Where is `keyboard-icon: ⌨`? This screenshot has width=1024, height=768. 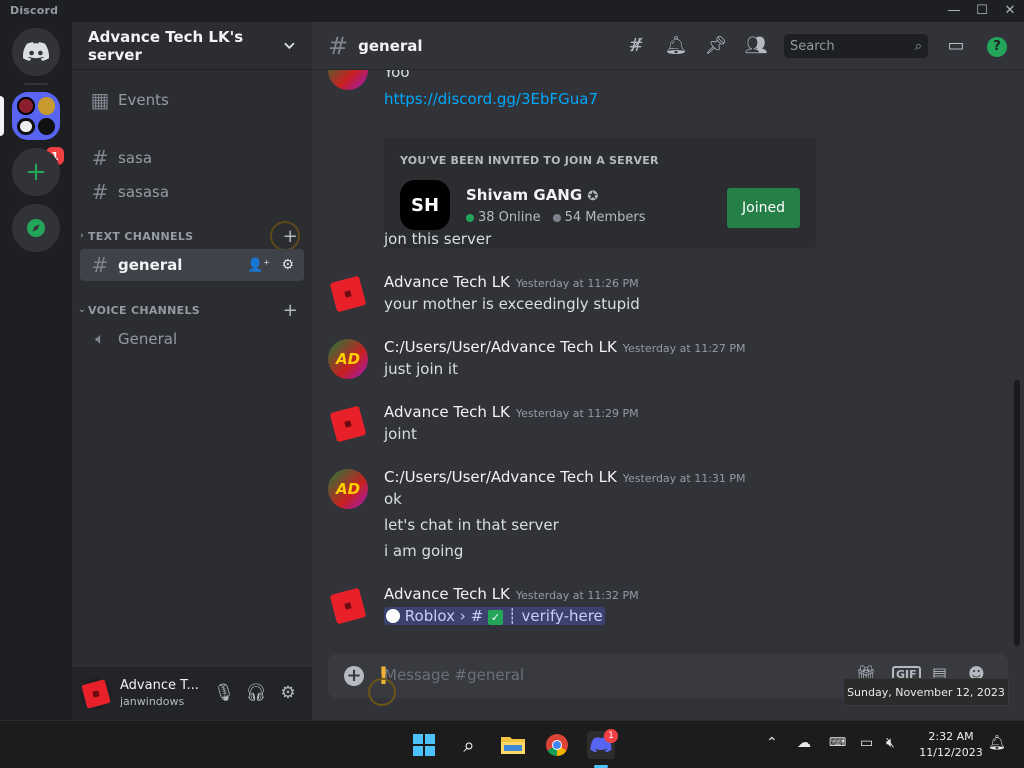 keyboard-icon: ⌨ is located at coordinates (837, 742).